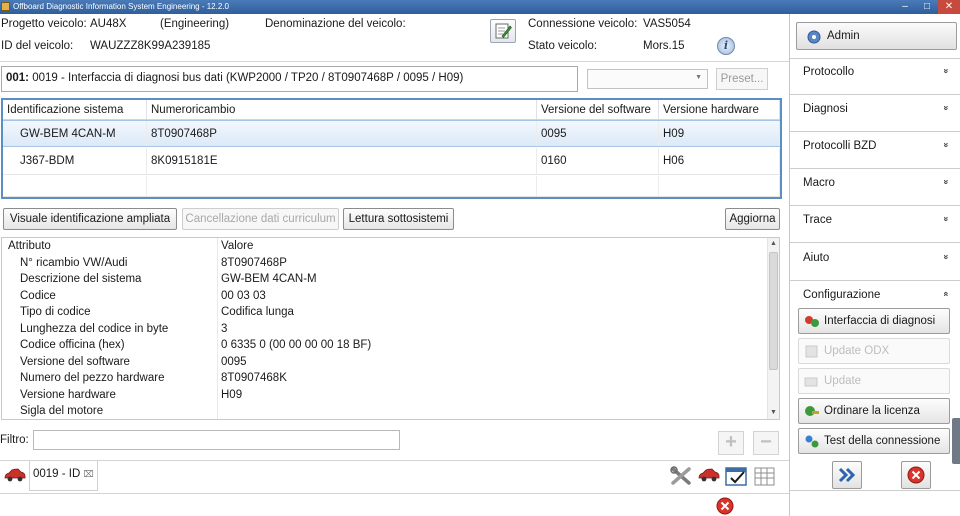  What do you see at coordinates (385, 329) in the screenshot?
I see `attribute-row: Lunghezza del codice in byte 3` at bounding box center [385, 329].